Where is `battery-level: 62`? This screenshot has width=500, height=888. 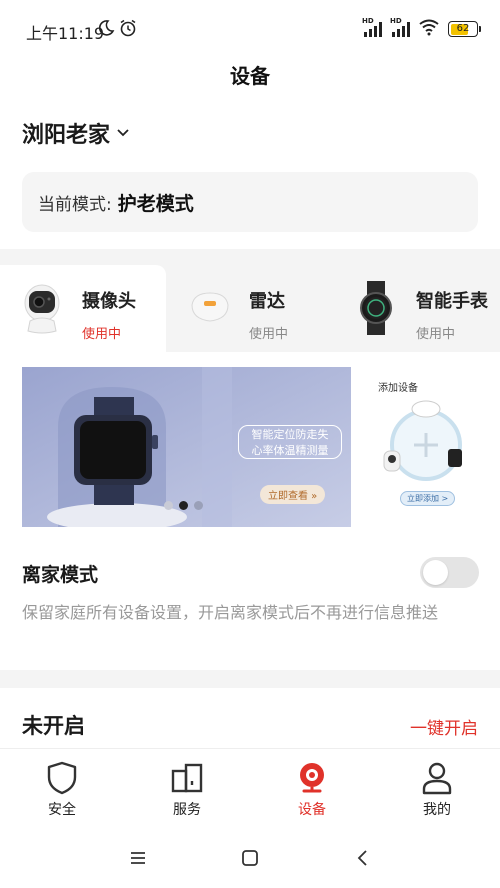
battery-level: 62 is located at coordinates (463, 28).